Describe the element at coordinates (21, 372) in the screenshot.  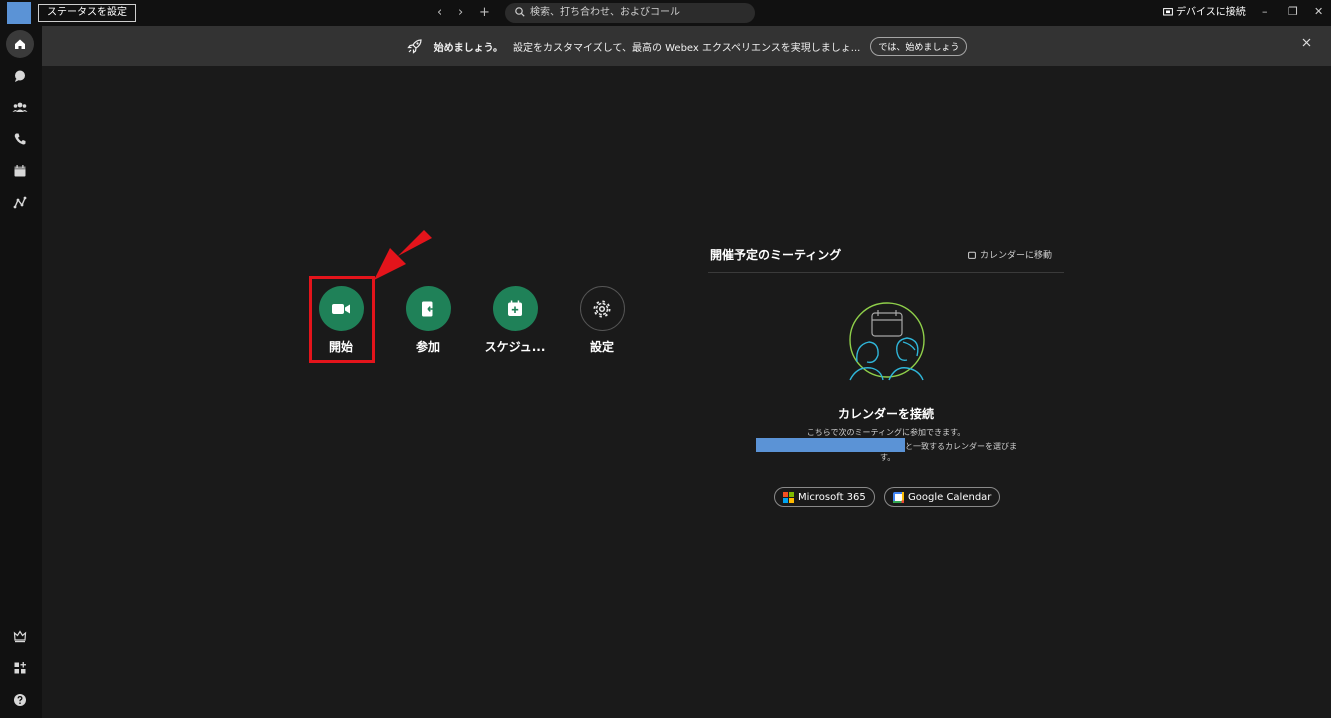
I see `sidebar` at that location.